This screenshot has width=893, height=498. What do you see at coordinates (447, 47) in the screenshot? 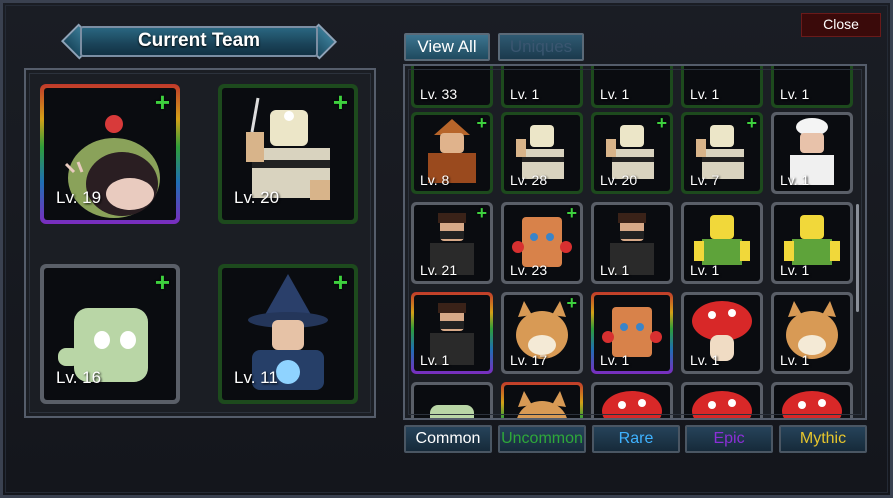
I see `tab-view-all: View All` at bounding box center [447, 47].